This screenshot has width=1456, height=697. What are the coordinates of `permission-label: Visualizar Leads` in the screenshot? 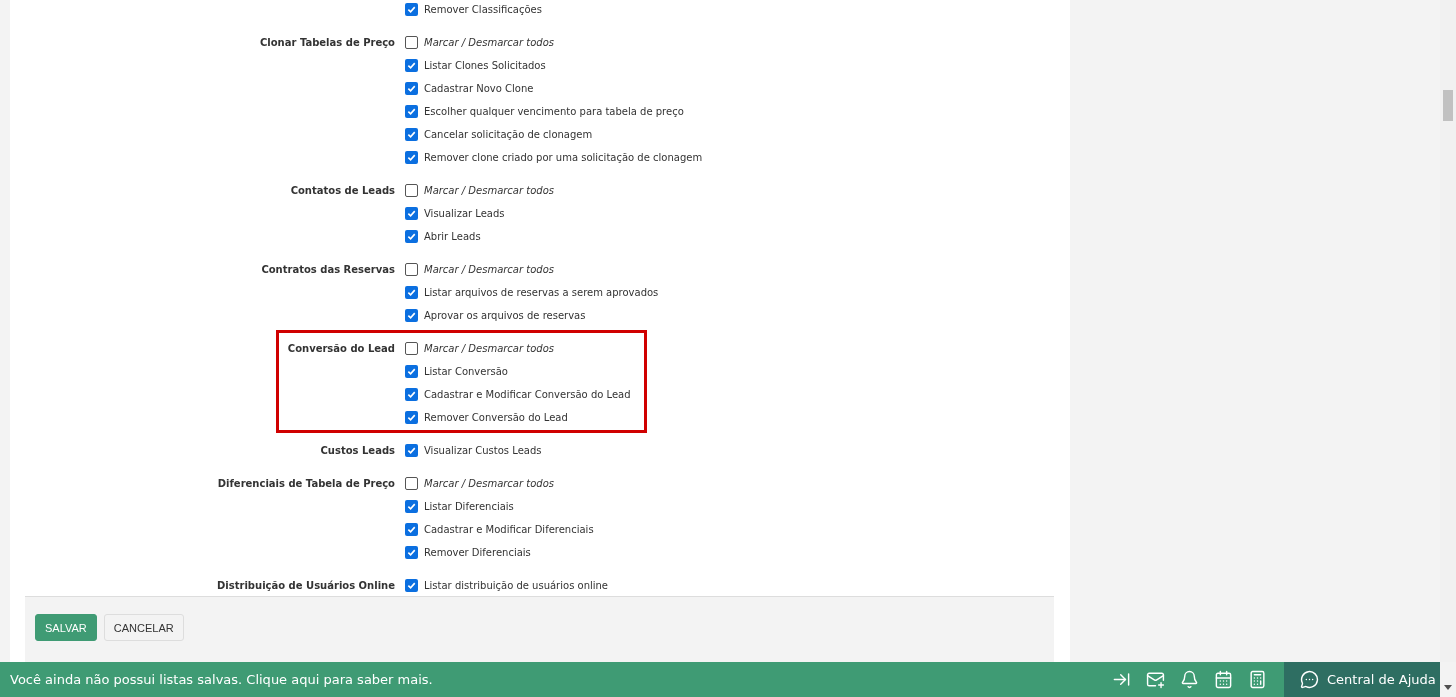 It's located at (464, 213).